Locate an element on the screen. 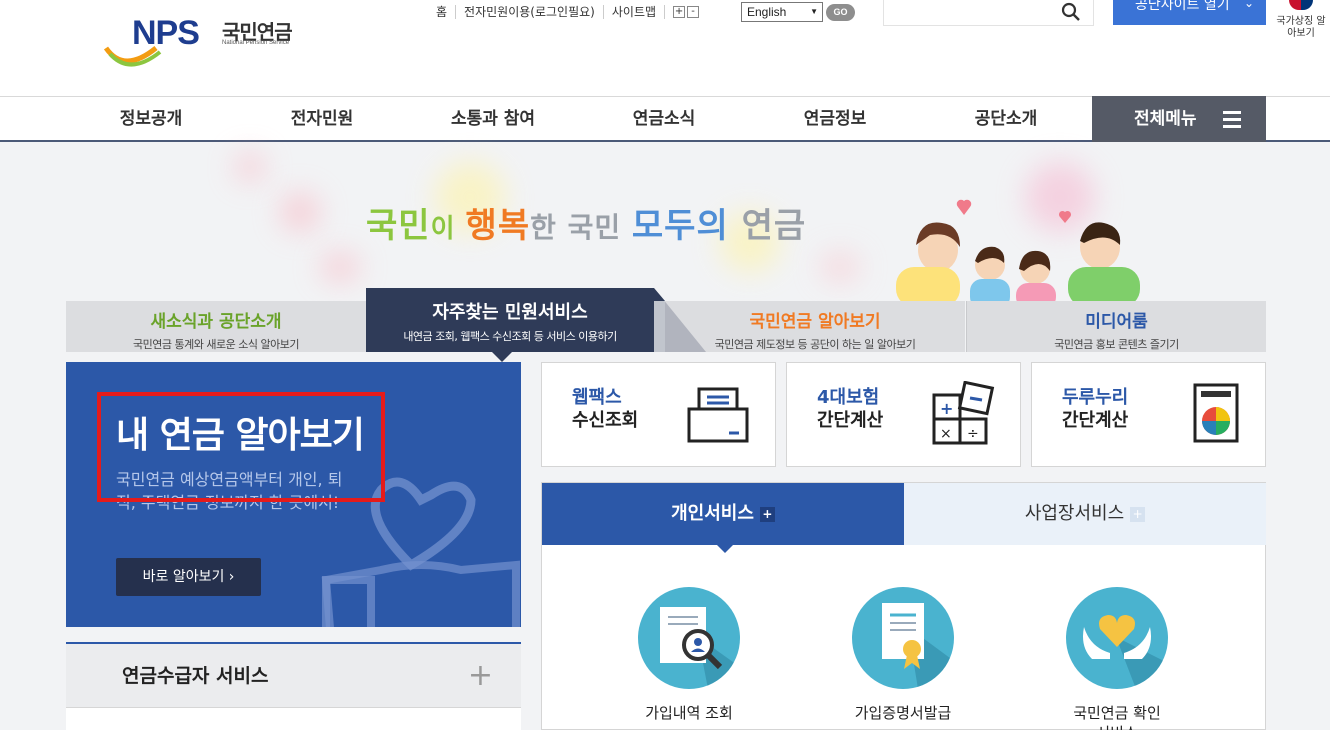  chevron-down-icon: ▼ is located at coordinates (814, 11).